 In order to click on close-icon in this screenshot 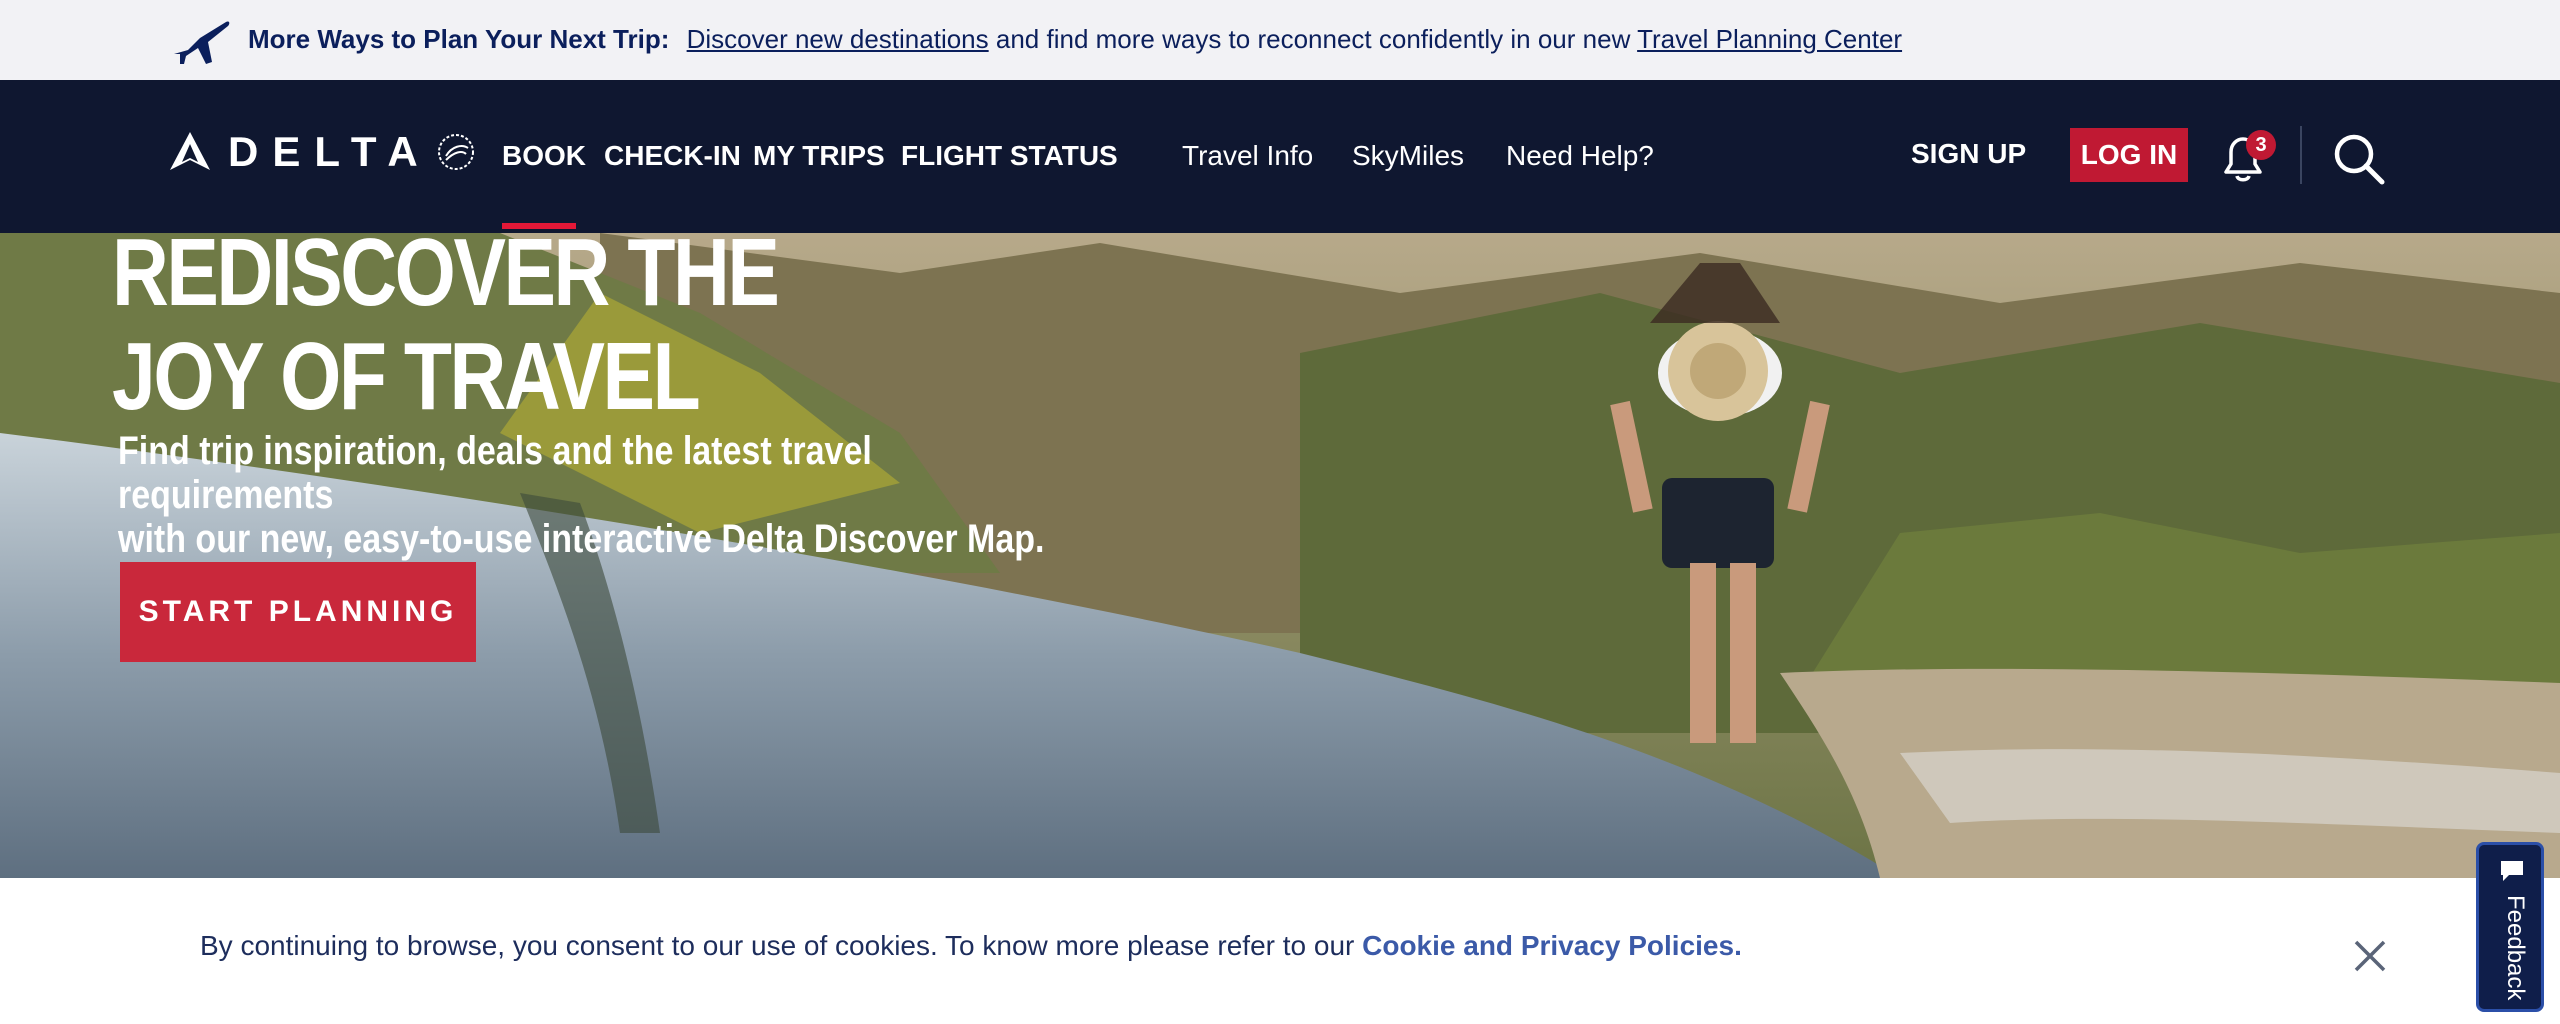, I will do `click(2370, 956)`.